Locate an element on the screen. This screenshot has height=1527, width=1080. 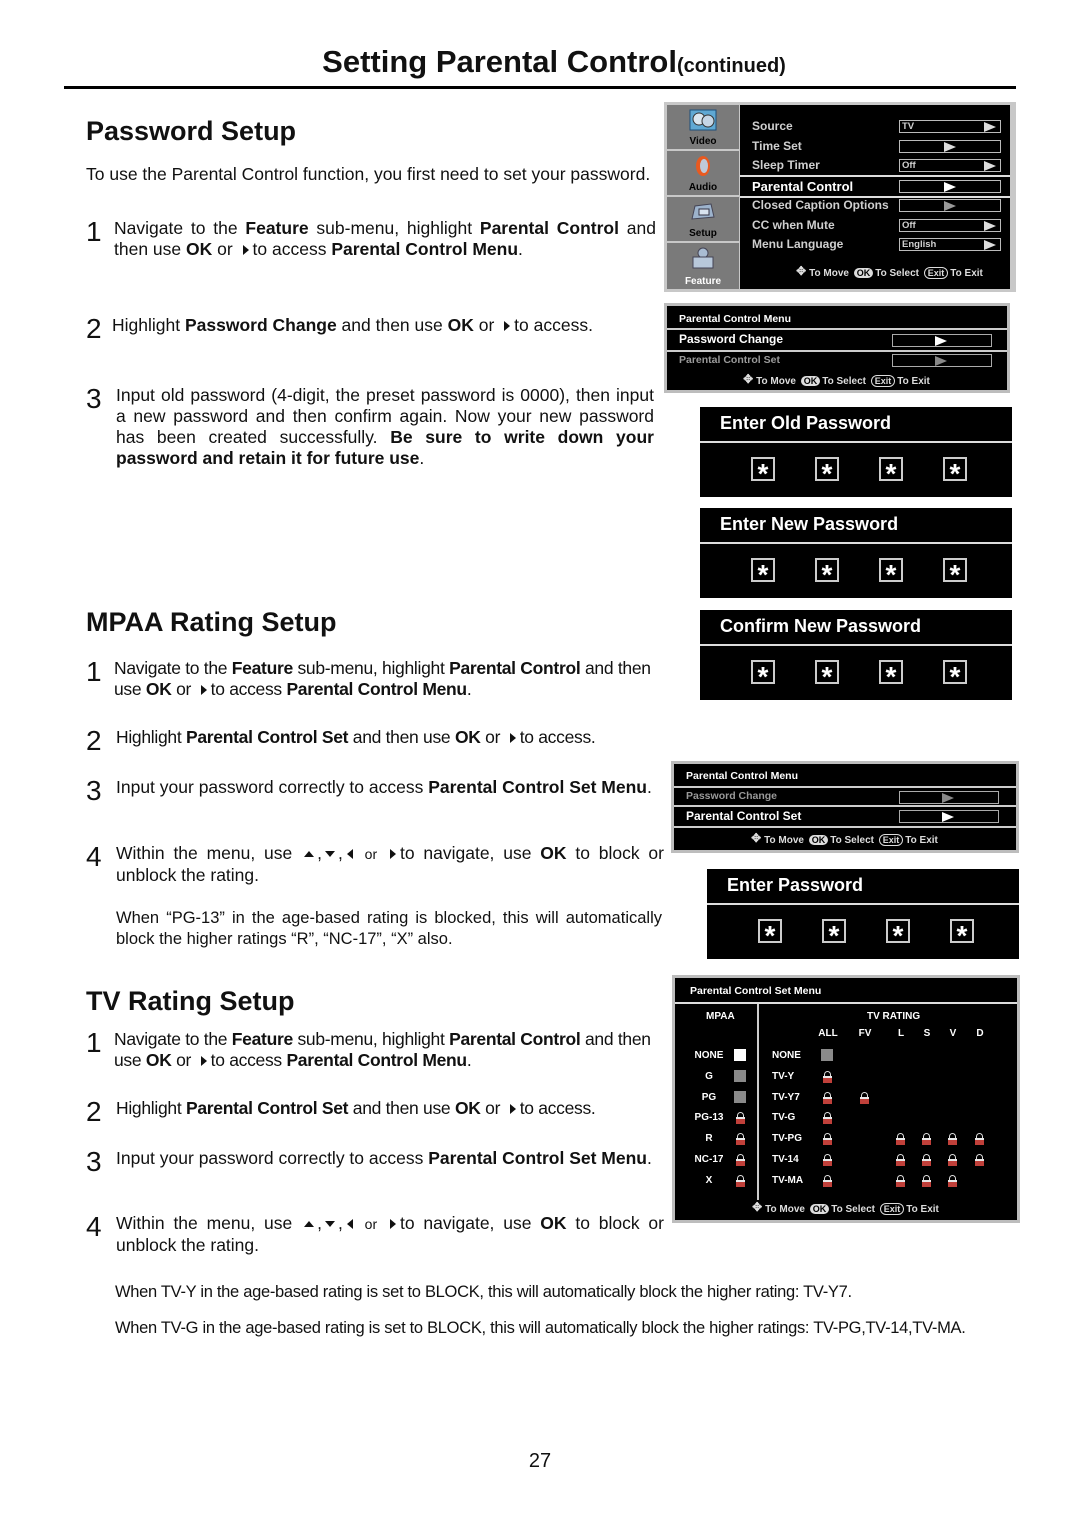
dialog-title: Enter New Password is located at coordinates (809, 524).